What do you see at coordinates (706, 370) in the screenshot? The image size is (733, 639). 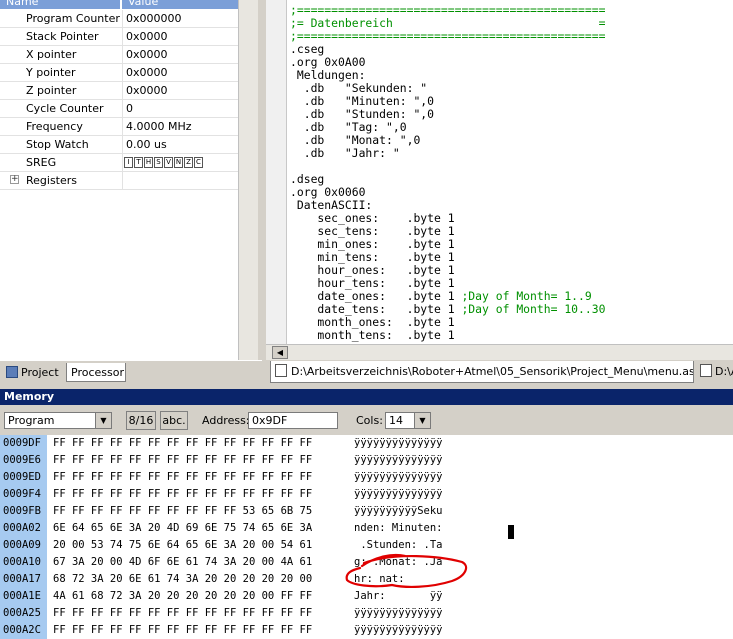 I see `file-icon` at bounding box center [706, 370].